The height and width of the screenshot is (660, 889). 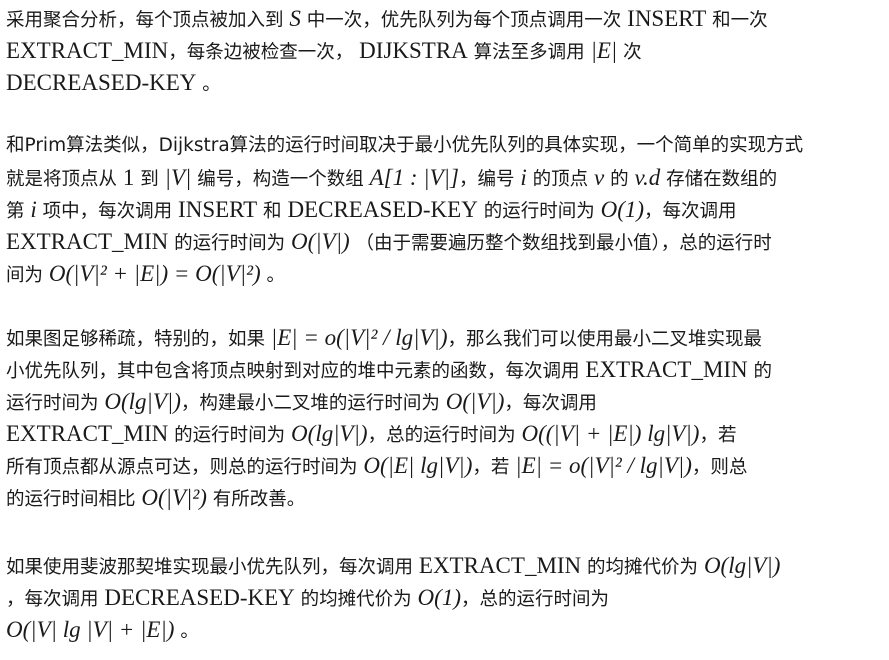 What do you see at coordinates (74, 499) in the screenshot?
I see `text-run: 的运行时间相比` at bounding box center [74, 499].